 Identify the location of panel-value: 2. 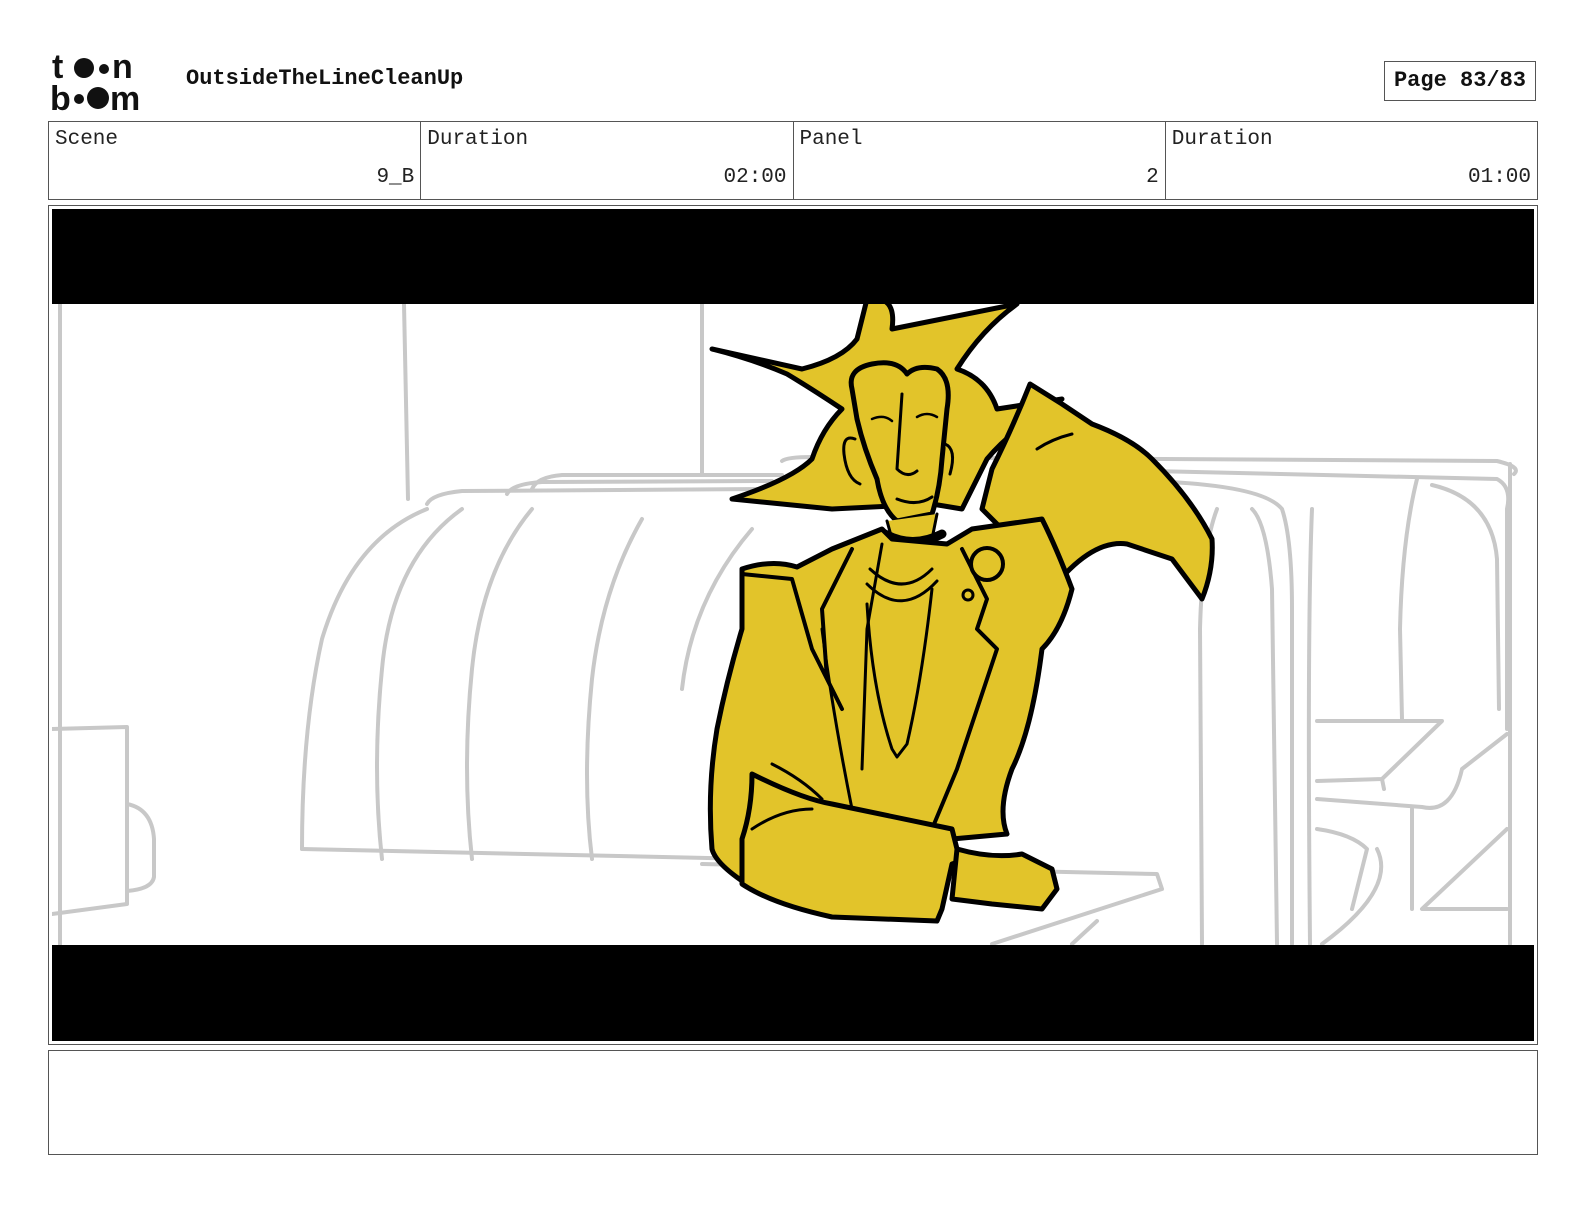
(1152, 177).